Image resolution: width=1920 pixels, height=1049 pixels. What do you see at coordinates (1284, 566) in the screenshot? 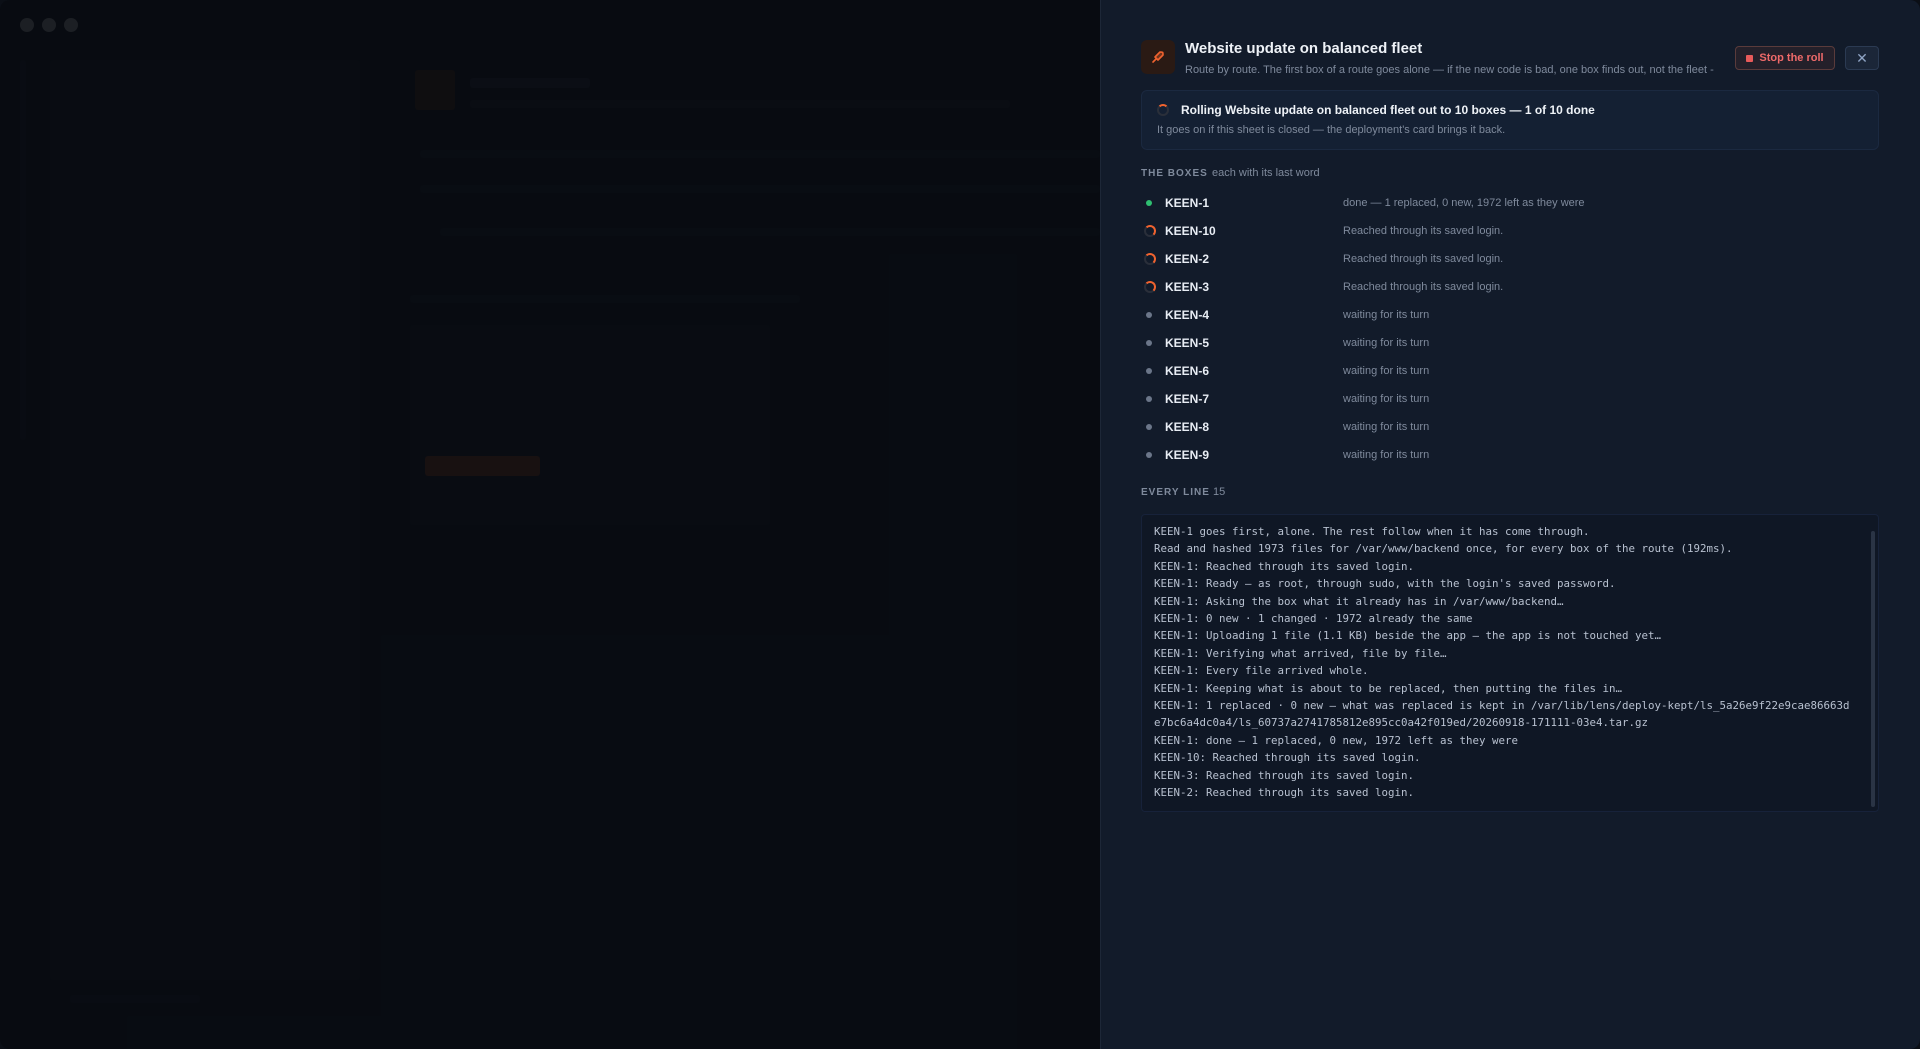
I see `log-line: KEEN-1: Reached through its saved login.` at bounding box center [1284, 566].